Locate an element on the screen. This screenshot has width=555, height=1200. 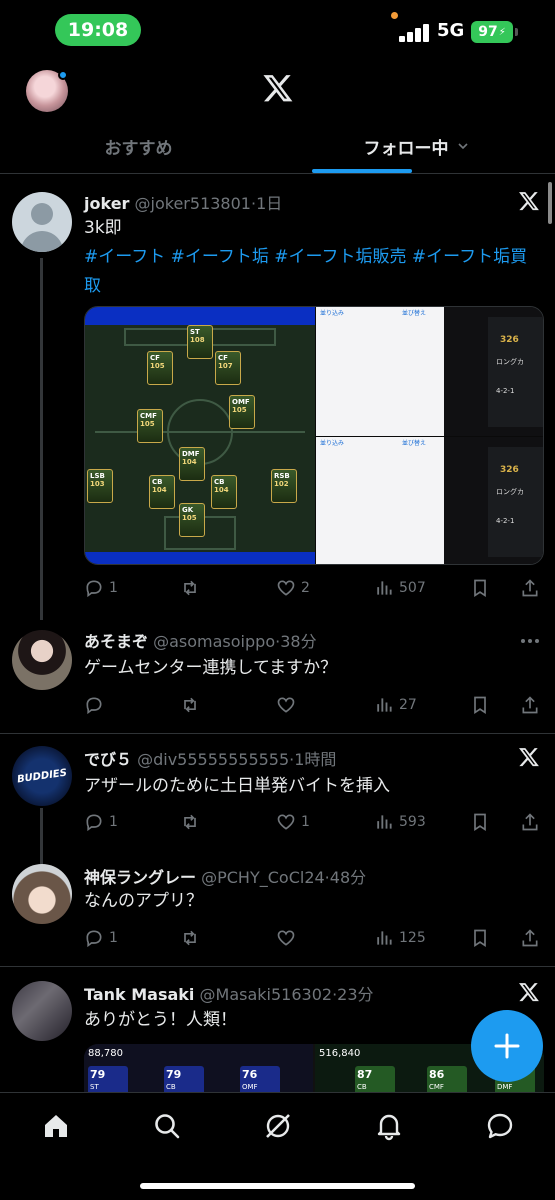
nav-messages is located at coordinates (500, 1126).